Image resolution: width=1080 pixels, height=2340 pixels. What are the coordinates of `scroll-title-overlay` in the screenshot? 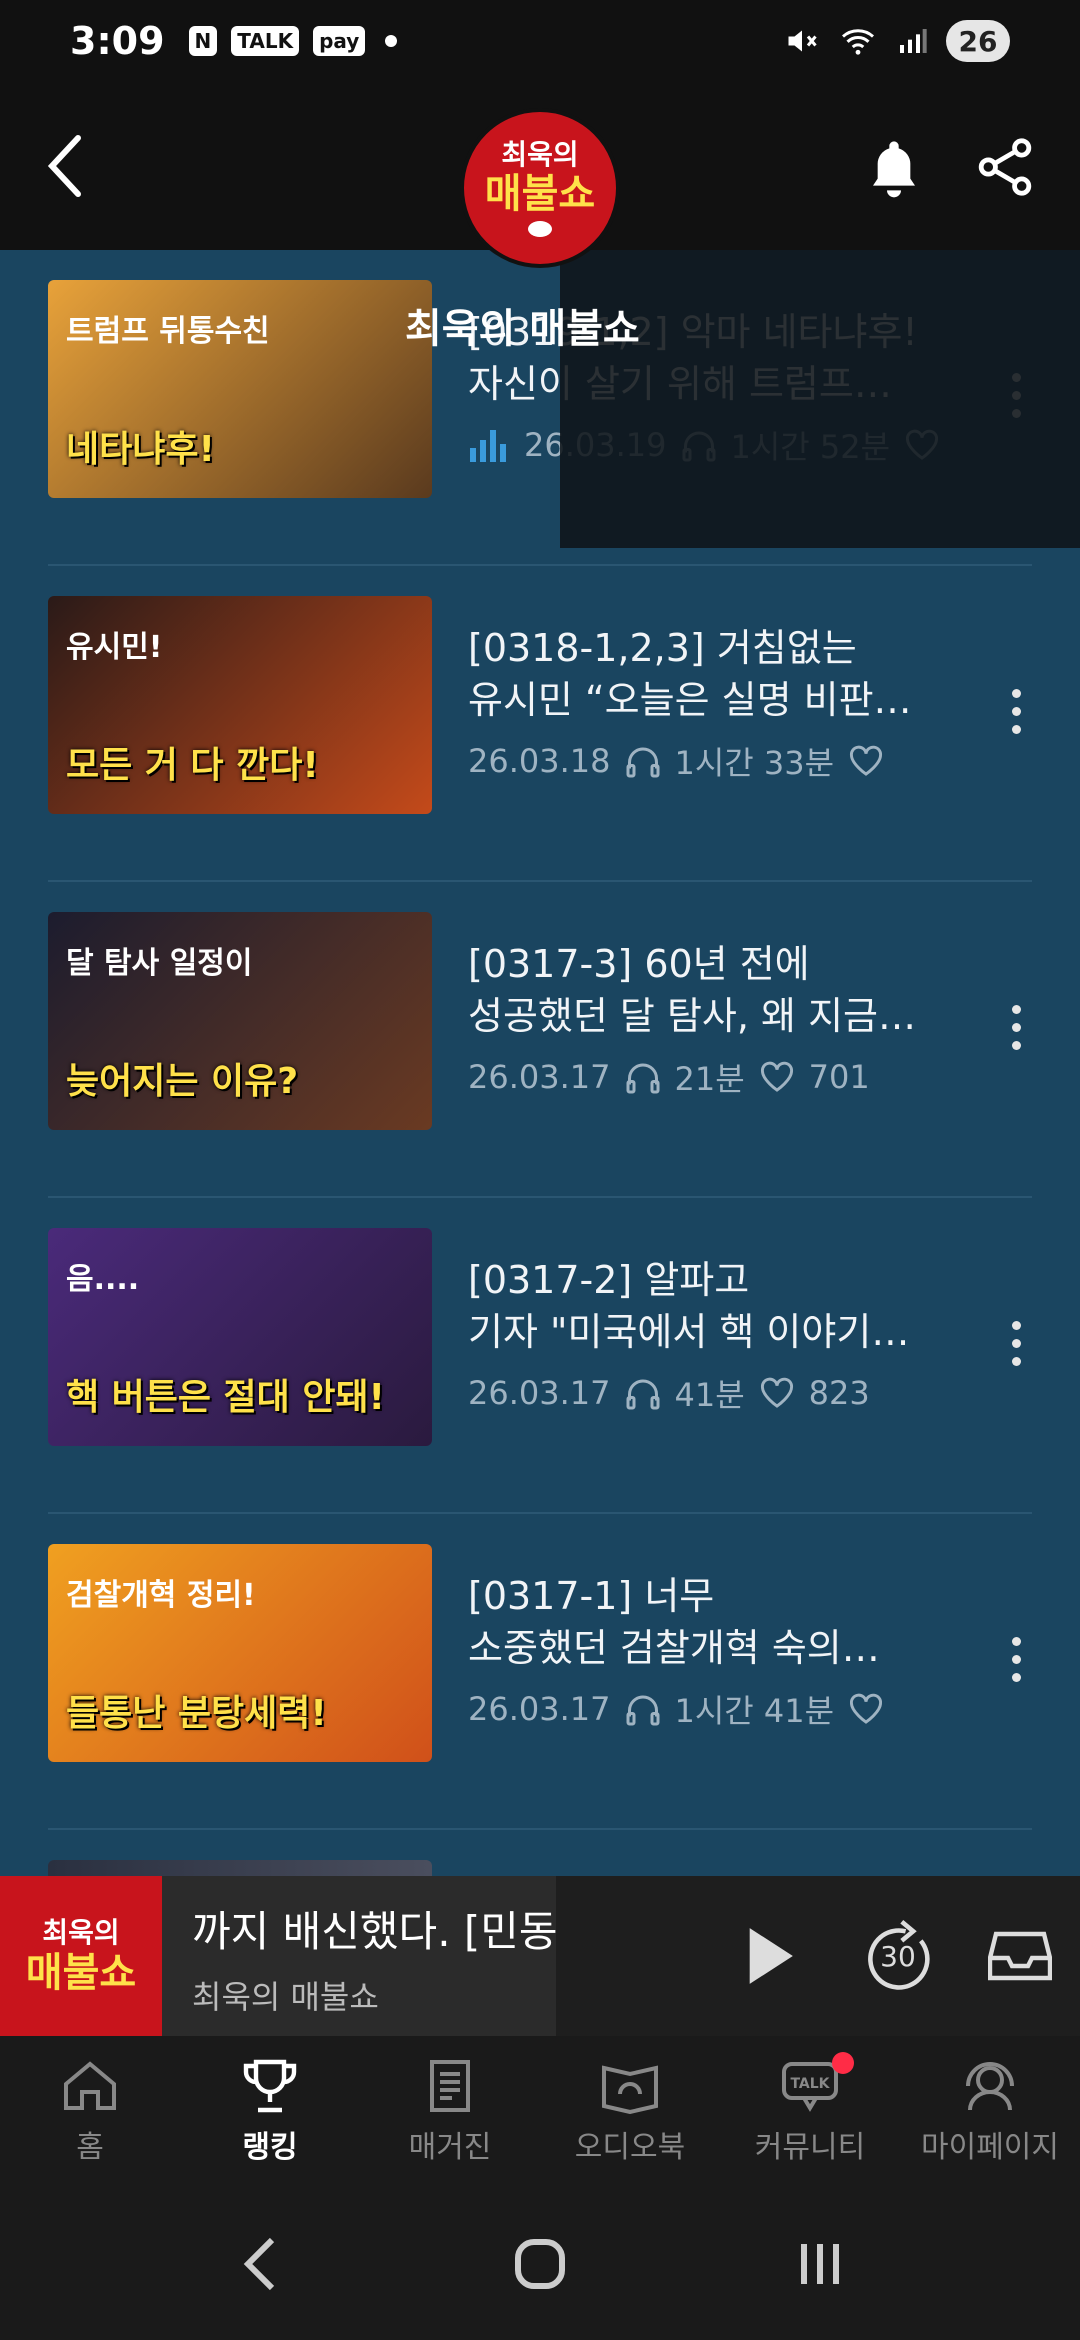 It's located at (820, 399).